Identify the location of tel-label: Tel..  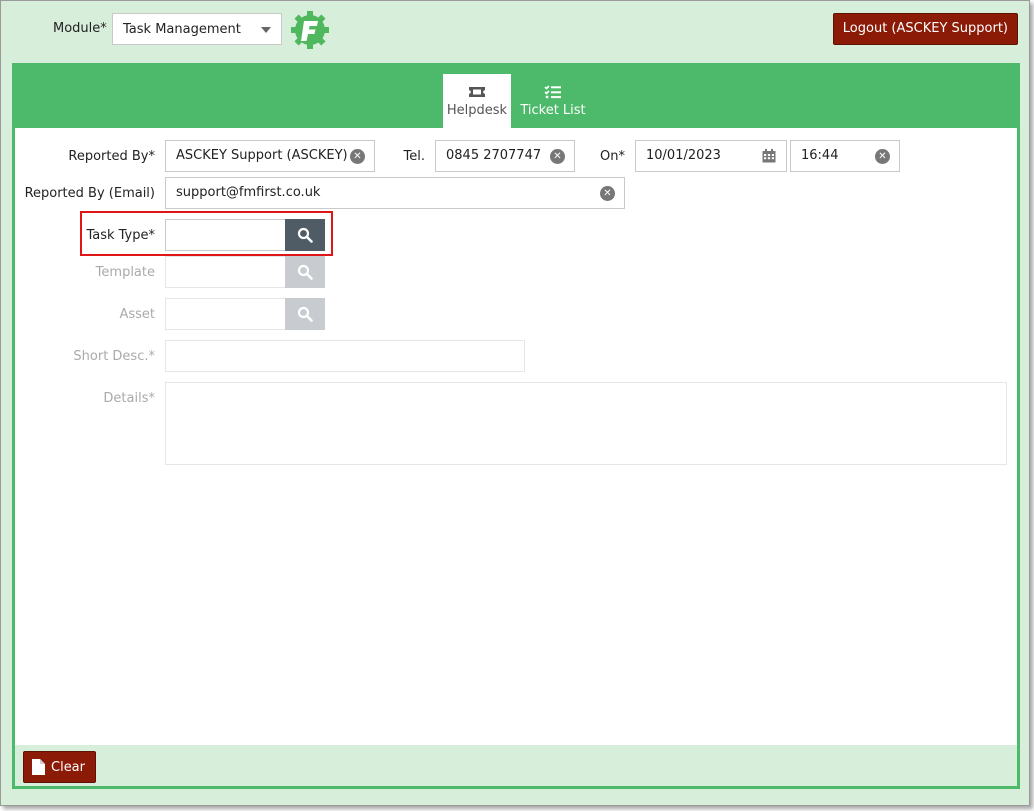
(414, 156).